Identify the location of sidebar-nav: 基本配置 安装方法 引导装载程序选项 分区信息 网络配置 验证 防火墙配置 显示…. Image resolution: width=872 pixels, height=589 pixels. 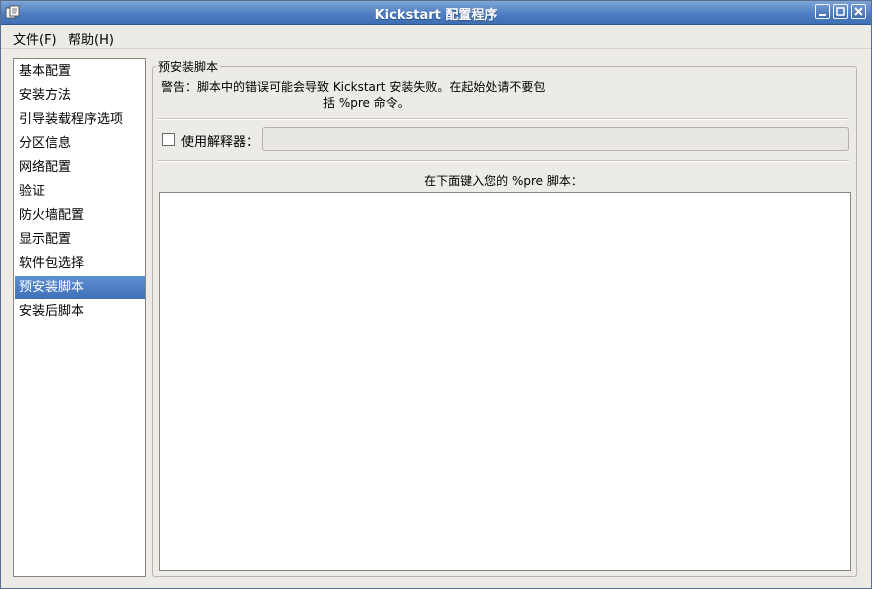
(79, 317).